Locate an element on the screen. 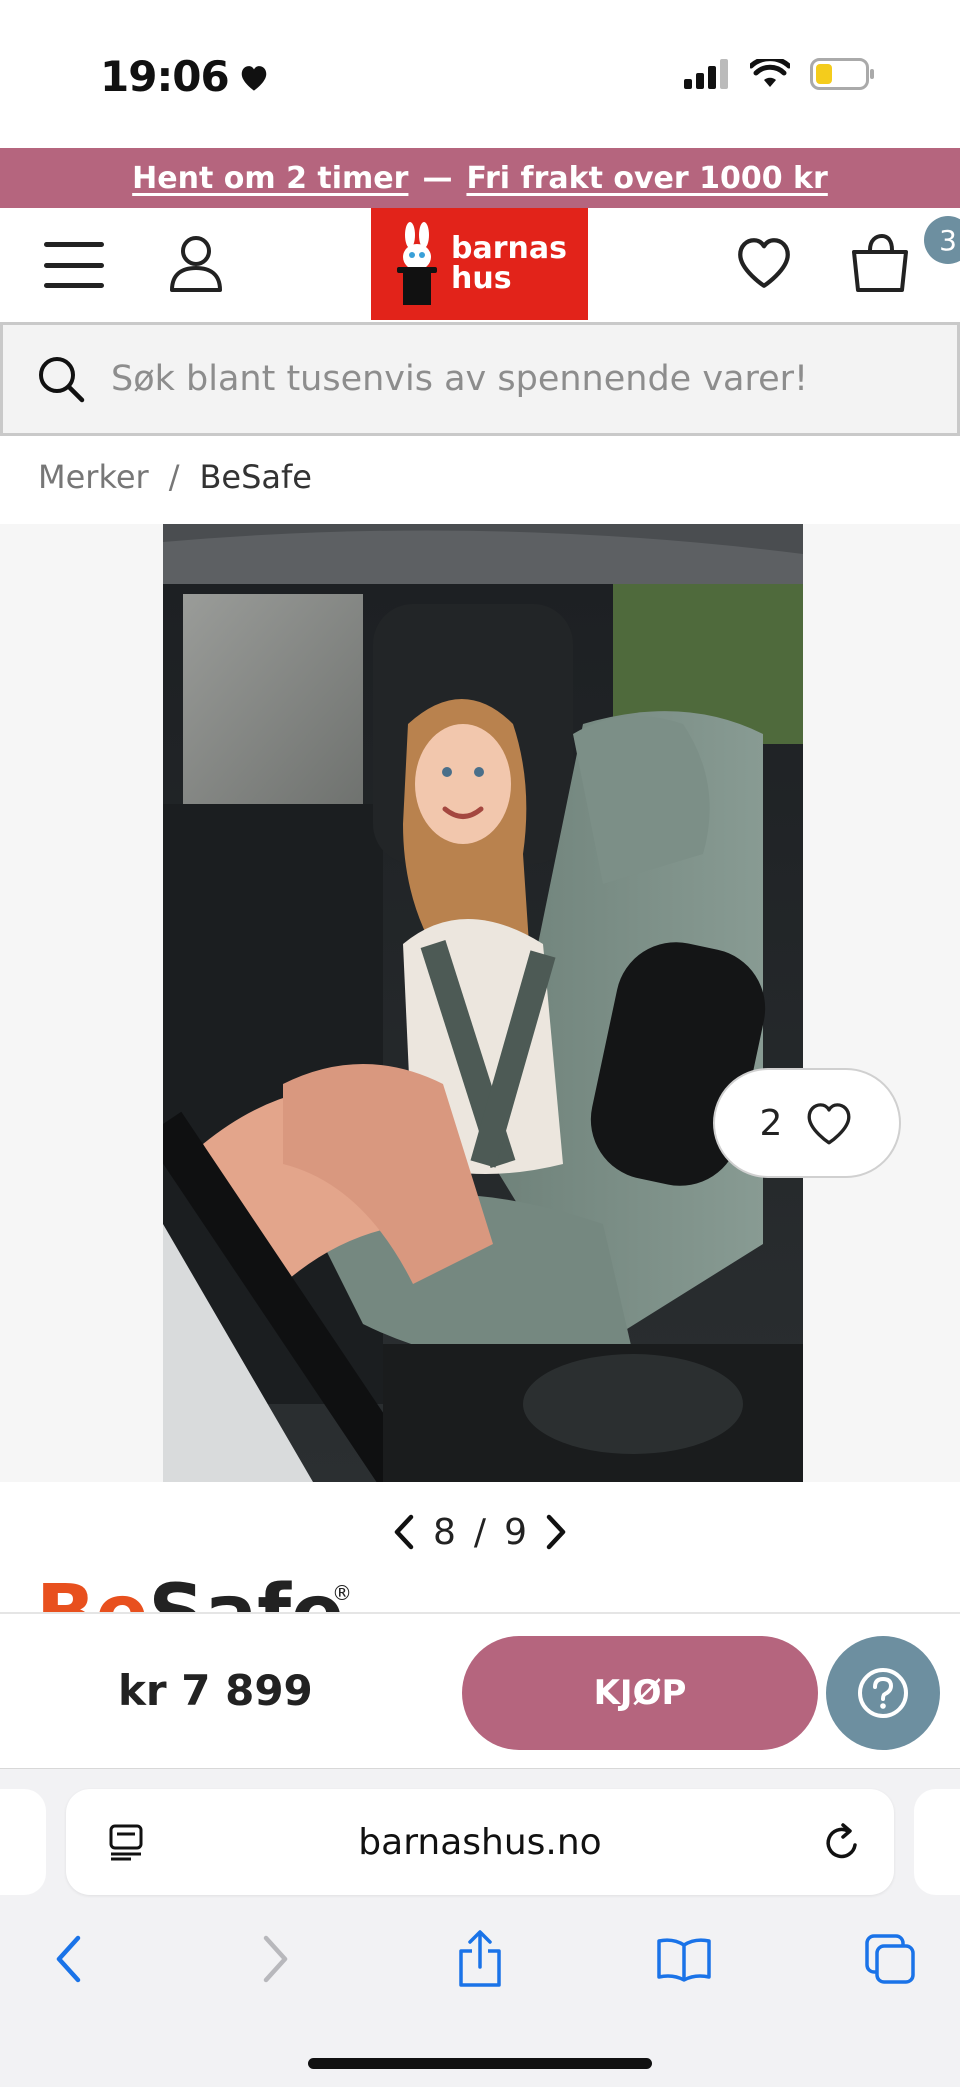 The image size is (960, 2087). site-logo: barnas hus is located at coordinates (479, 264).